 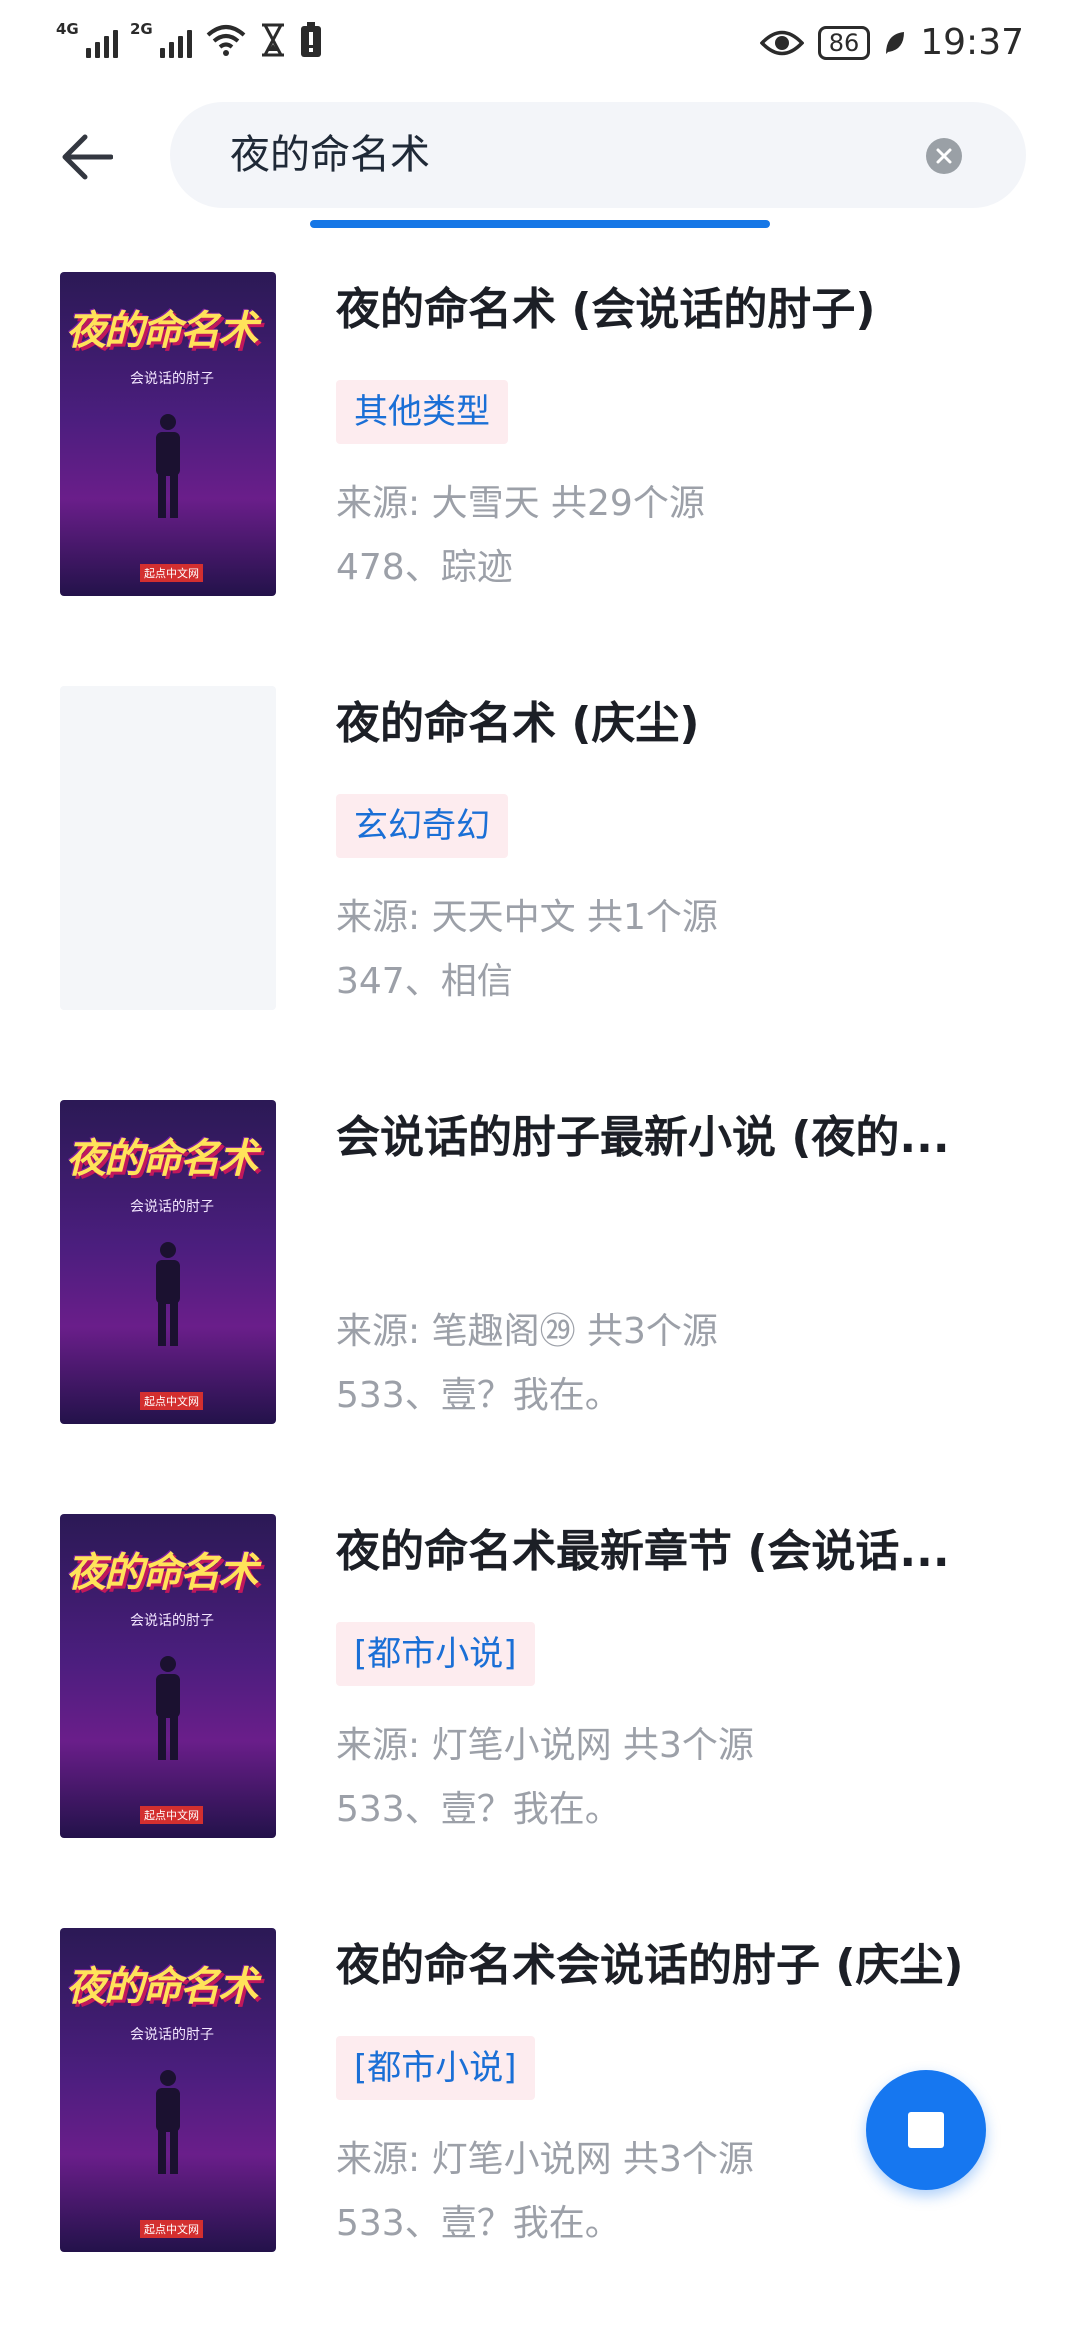 I want to click on loading-progress-bar, so click(x=540, y=224).